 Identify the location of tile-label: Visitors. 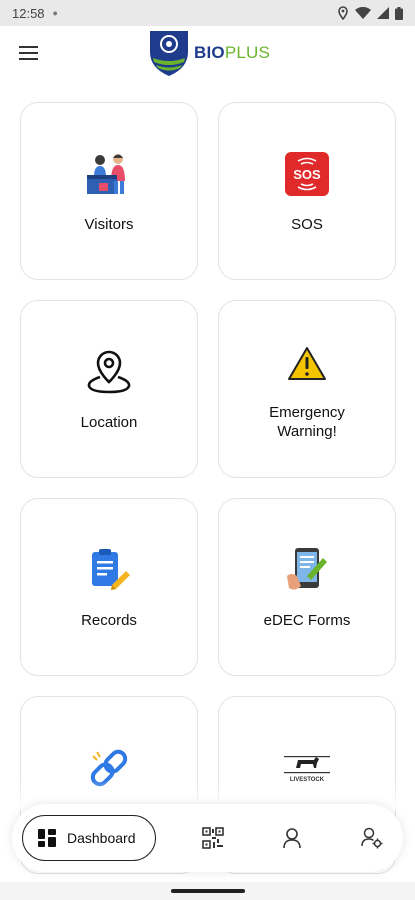
(109, 224).